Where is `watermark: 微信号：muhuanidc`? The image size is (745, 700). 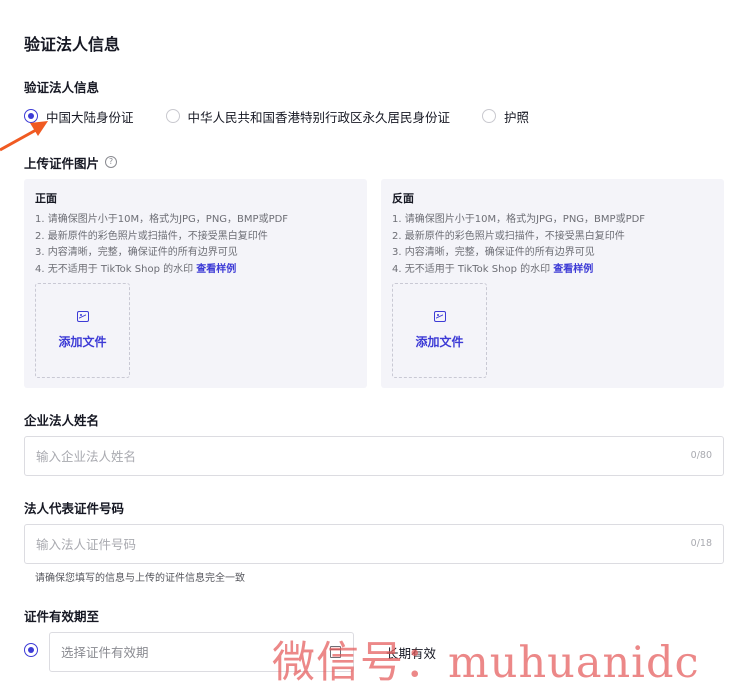 watermark: 微信号：muhuanidc is located at coordinates (486, 663).